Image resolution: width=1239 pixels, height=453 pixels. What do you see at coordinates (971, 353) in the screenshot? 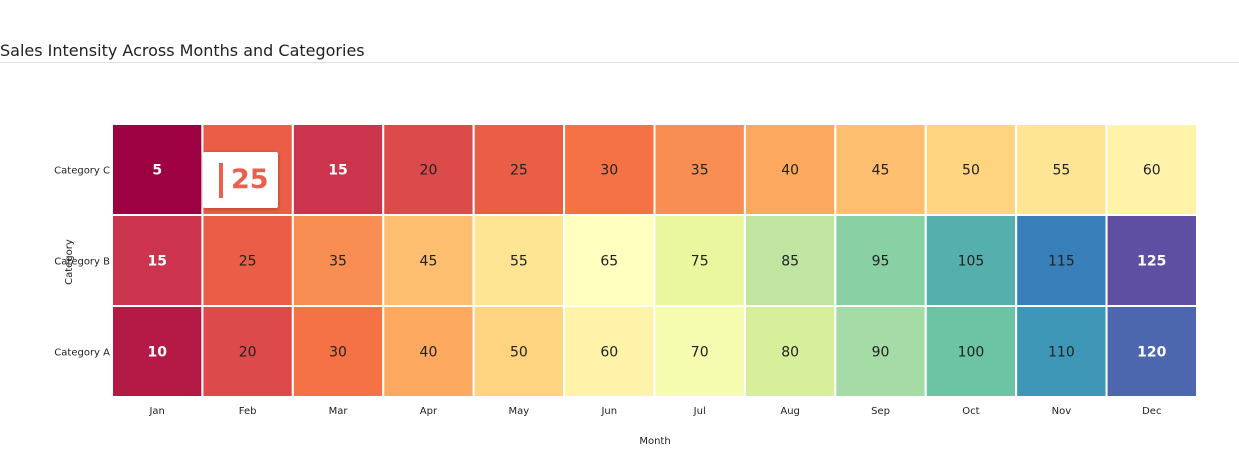
I see `cell-value-label: 100` at bounding box center [971, 353].